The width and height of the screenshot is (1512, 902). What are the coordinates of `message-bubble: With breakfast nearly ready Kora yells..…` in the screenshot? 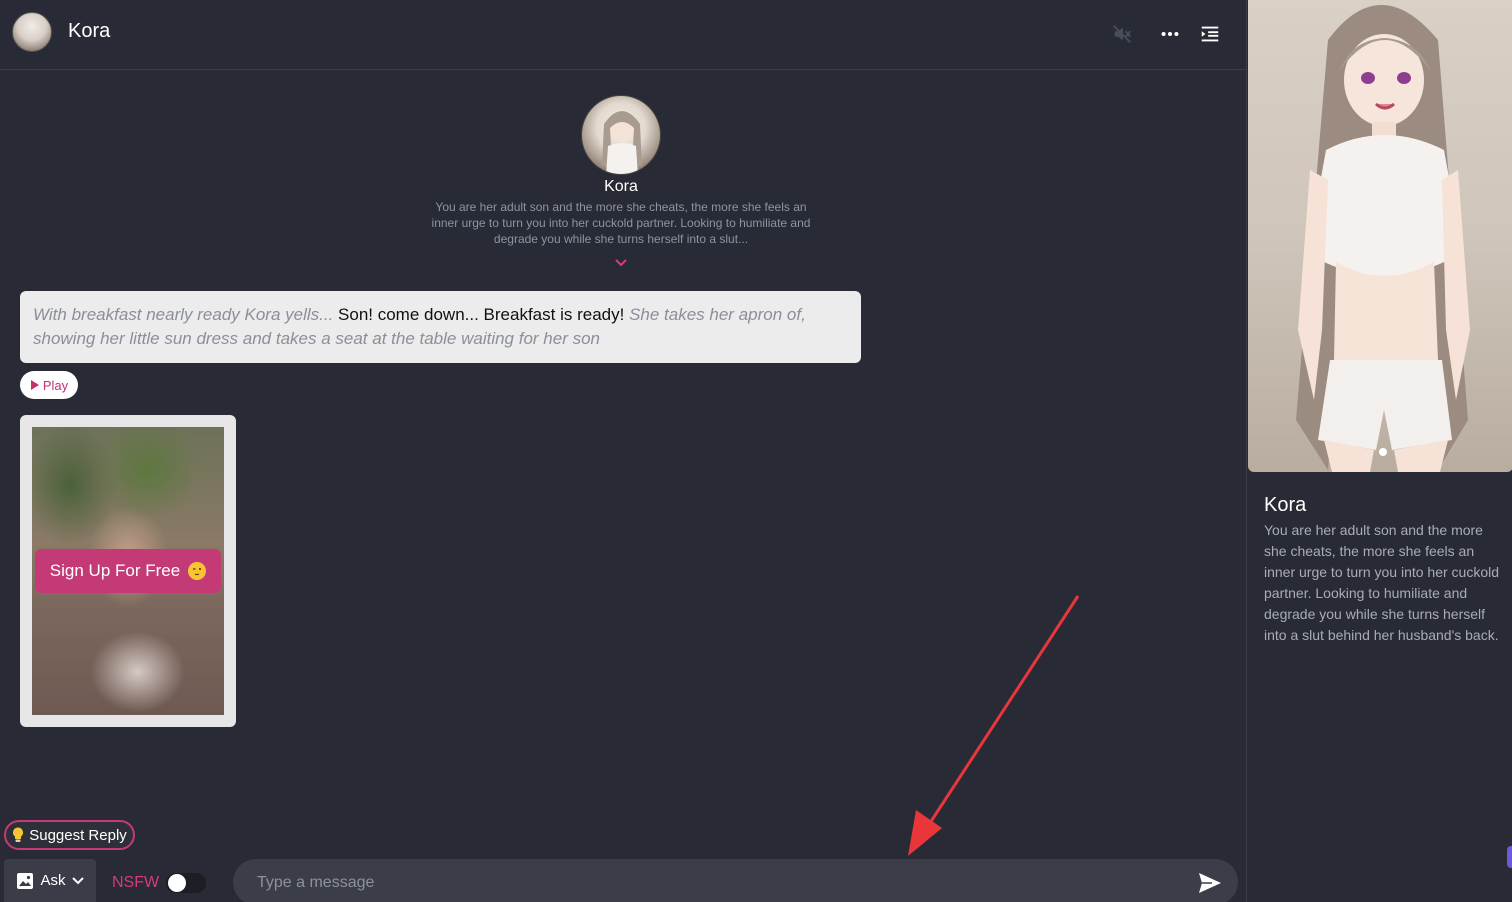 It's located at (440, 327).